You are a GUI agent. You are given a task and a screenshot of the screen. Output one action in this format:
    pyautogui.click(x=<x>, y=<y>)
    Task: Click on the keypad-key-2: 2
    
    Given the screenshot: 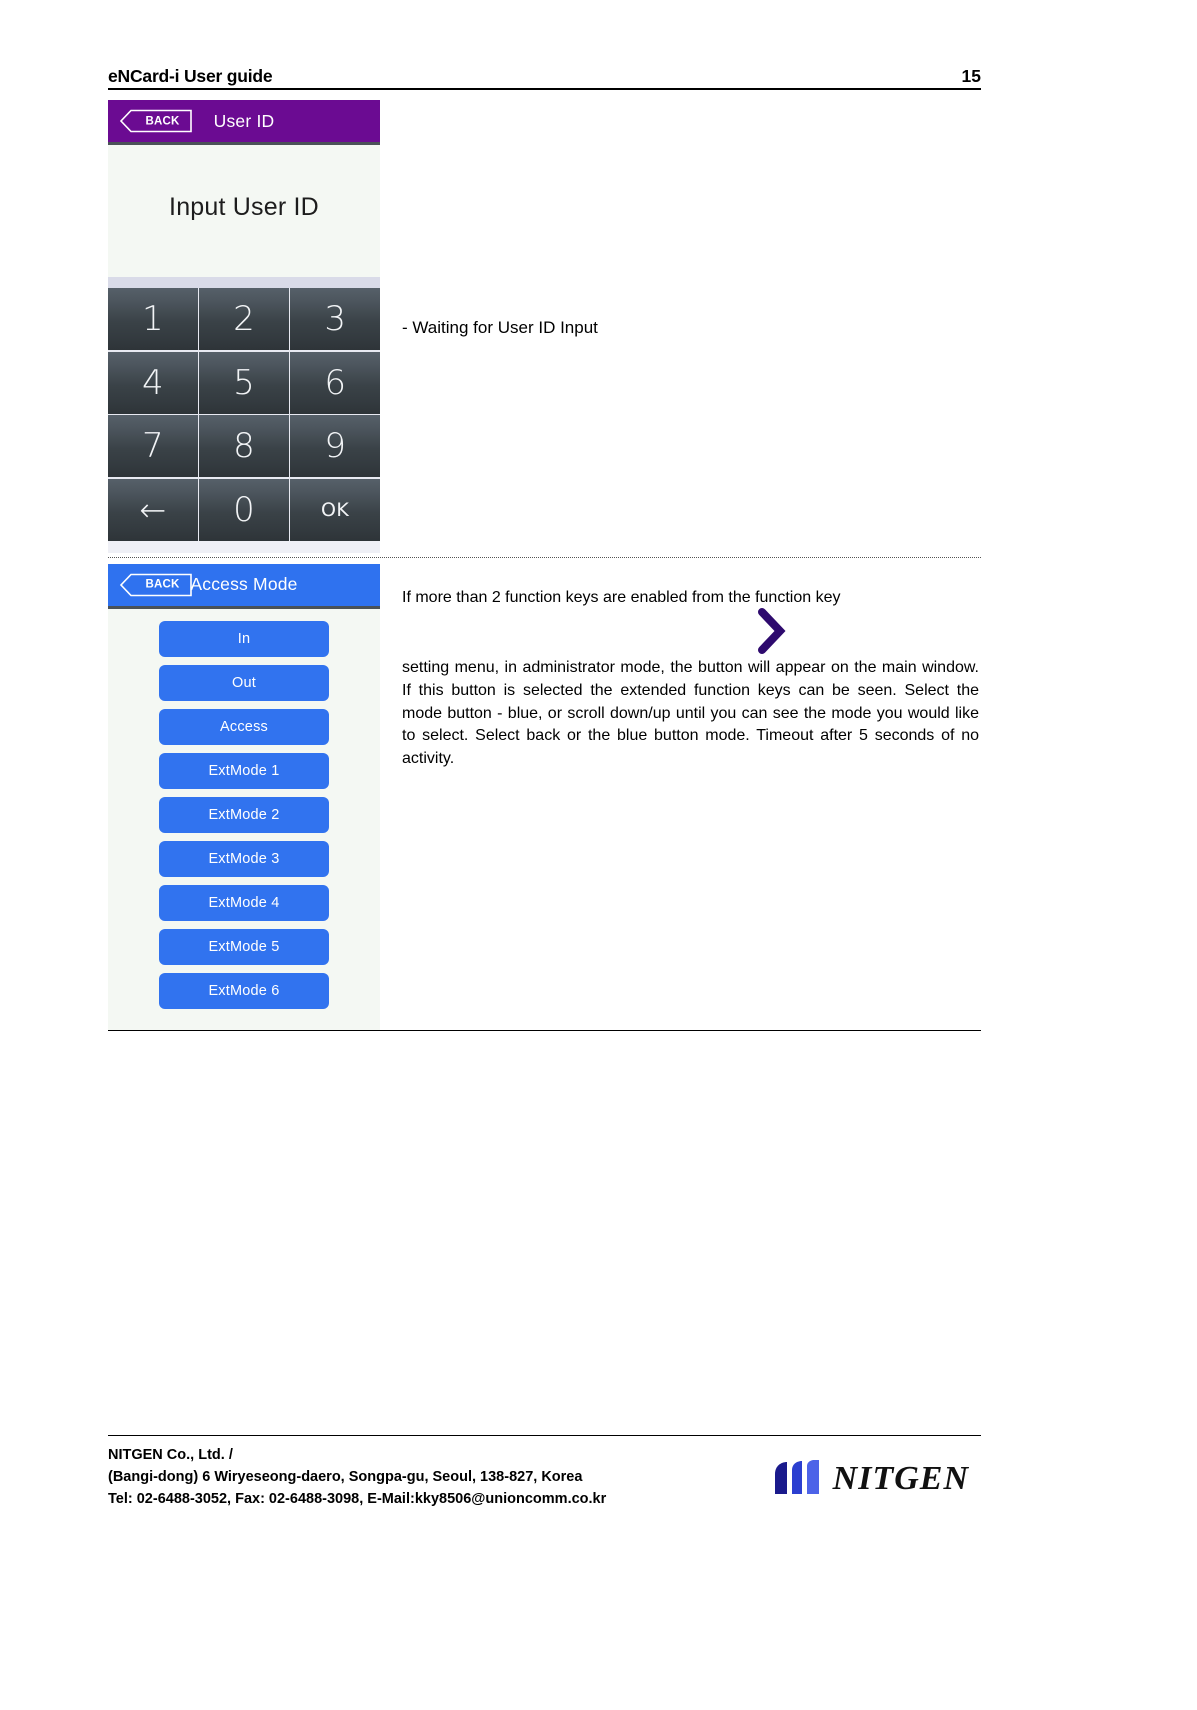 What is the action you would take?
    pyautogui.click(x=244, y=319)
    